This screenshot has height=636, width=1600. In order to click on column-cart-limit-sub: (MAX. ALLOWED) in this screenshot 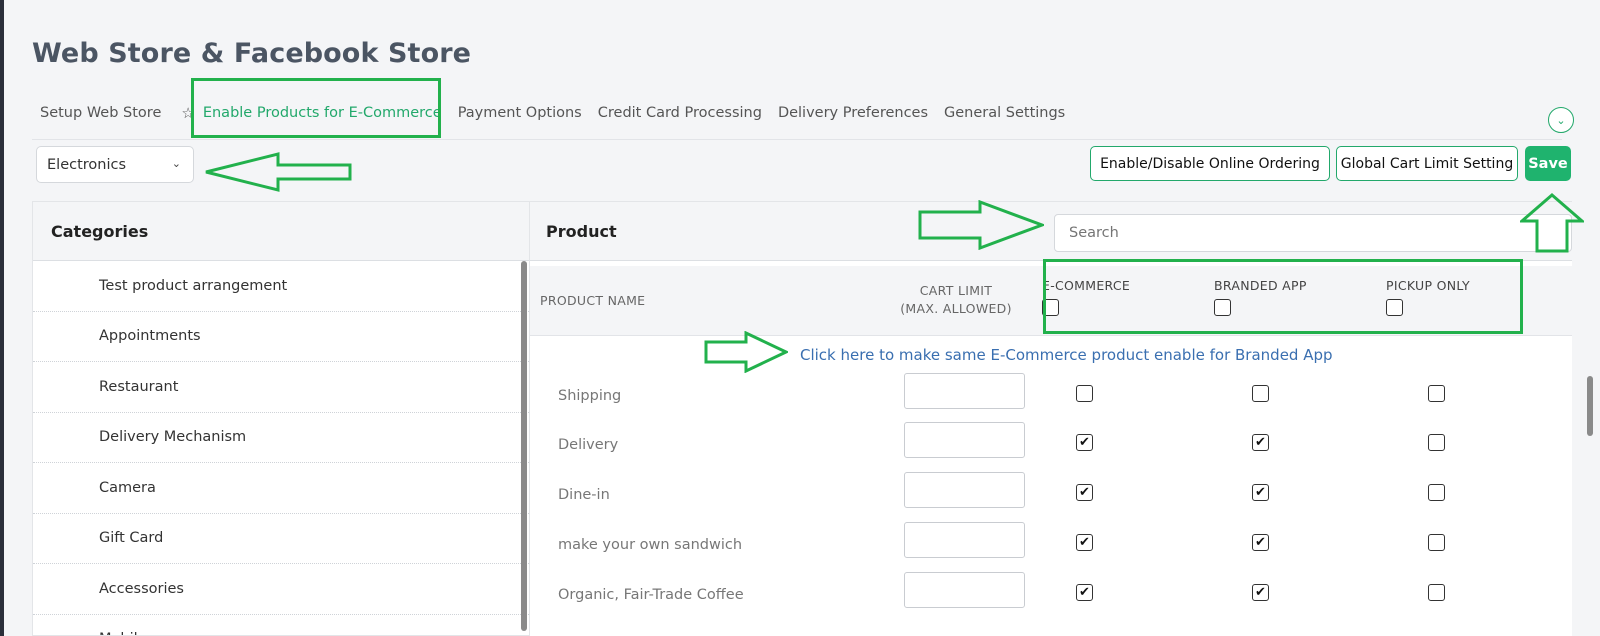, I will do `click(956, 308)`.